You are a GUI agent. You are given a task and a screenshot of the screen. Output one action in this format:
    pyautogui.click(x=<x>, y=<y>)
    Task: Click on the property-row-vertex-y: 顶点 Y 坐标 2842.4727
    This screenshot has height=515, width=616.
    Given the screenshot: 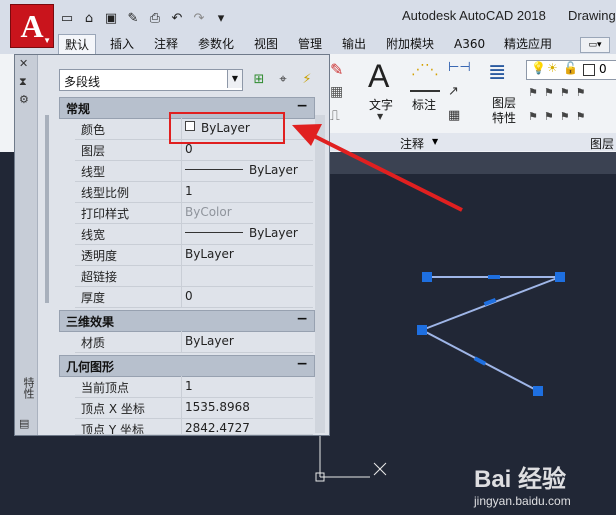 What is the action you would take?
    pyautogui.click(x=194, y=426)
    